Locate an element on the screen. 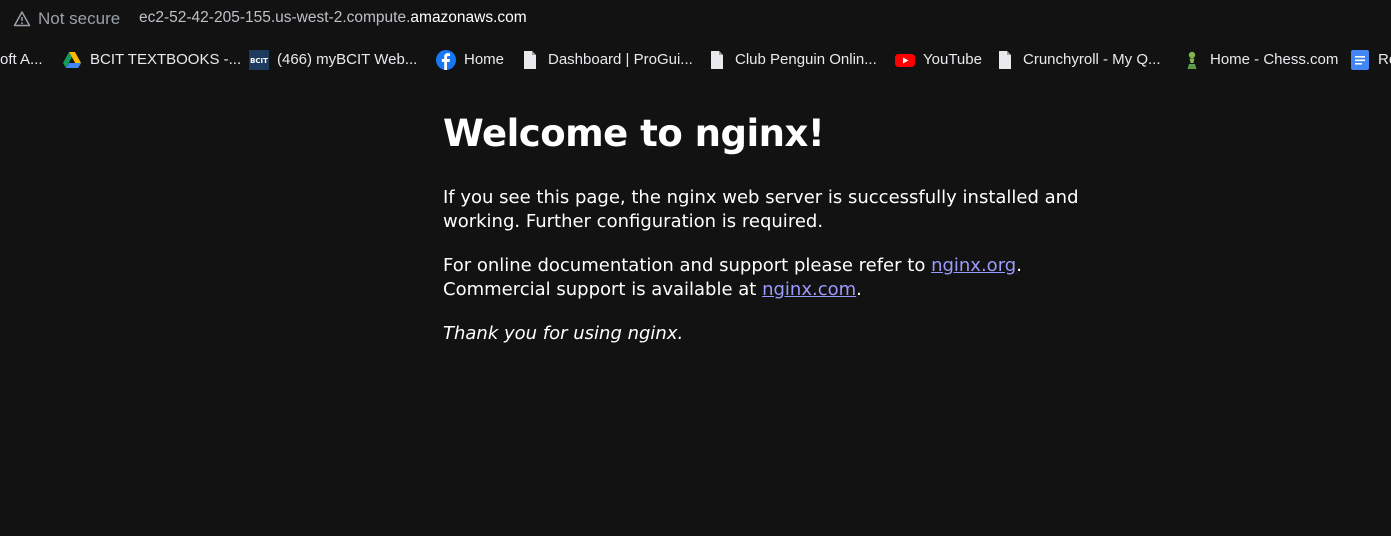  facebook-icon is located at coordinates (446, 60).